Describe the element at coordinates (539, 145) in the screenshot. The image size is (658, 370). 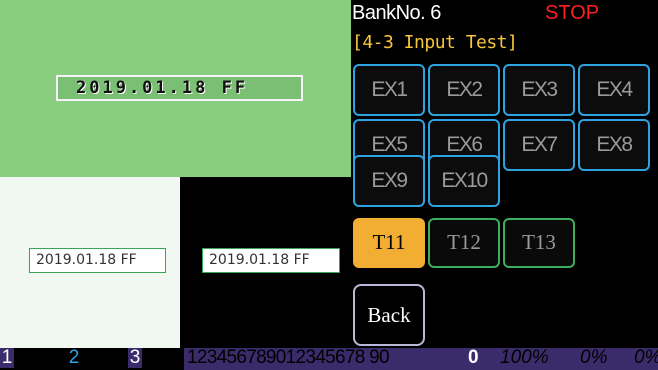
I see `ex7-button: EX7` at that location.